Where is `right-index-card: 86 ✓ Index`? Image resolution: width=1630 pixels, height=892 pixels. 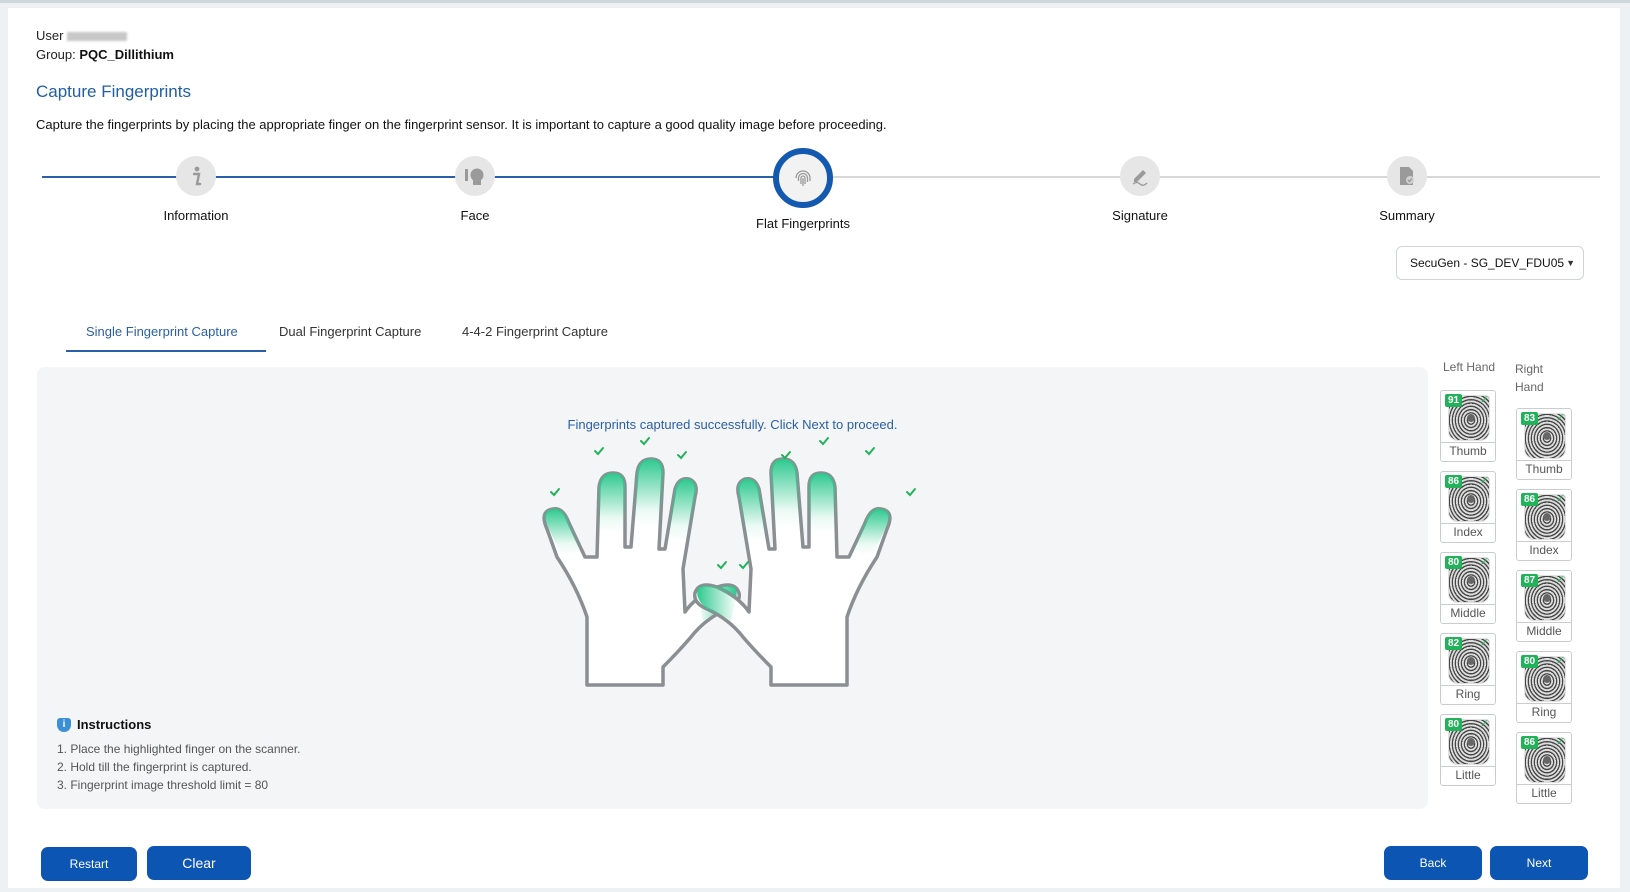
right-index-card: 86 ✓ Index is located at coordinates (1544, 525).